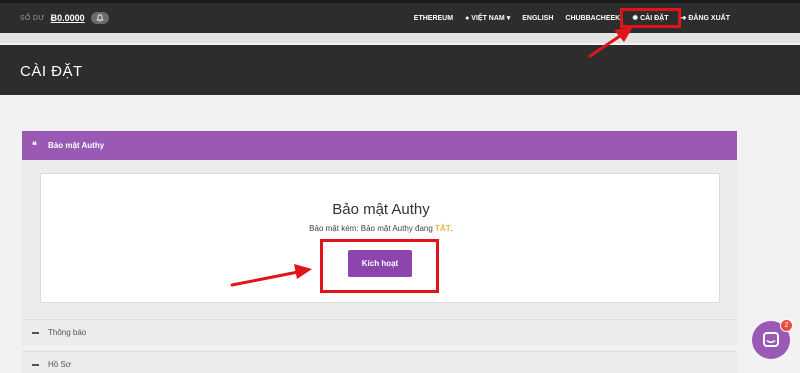  What do you see at coordinates (610, 42) in the screenshot?
I see `arrow-to-settings` at bounding box center [610, 42].